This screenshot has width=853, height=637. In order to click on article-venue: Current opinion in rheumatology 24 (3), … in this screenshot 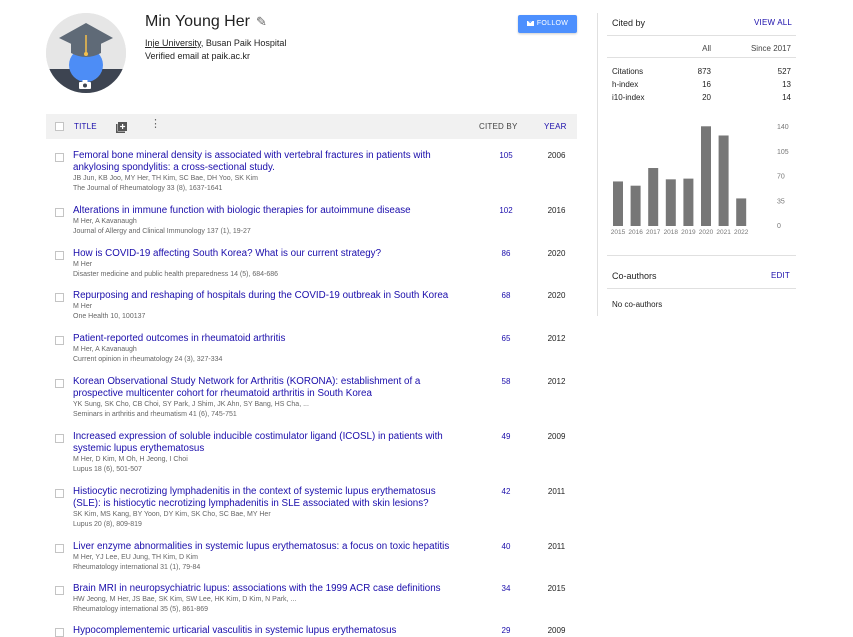, I will do `click(148, 359)`.